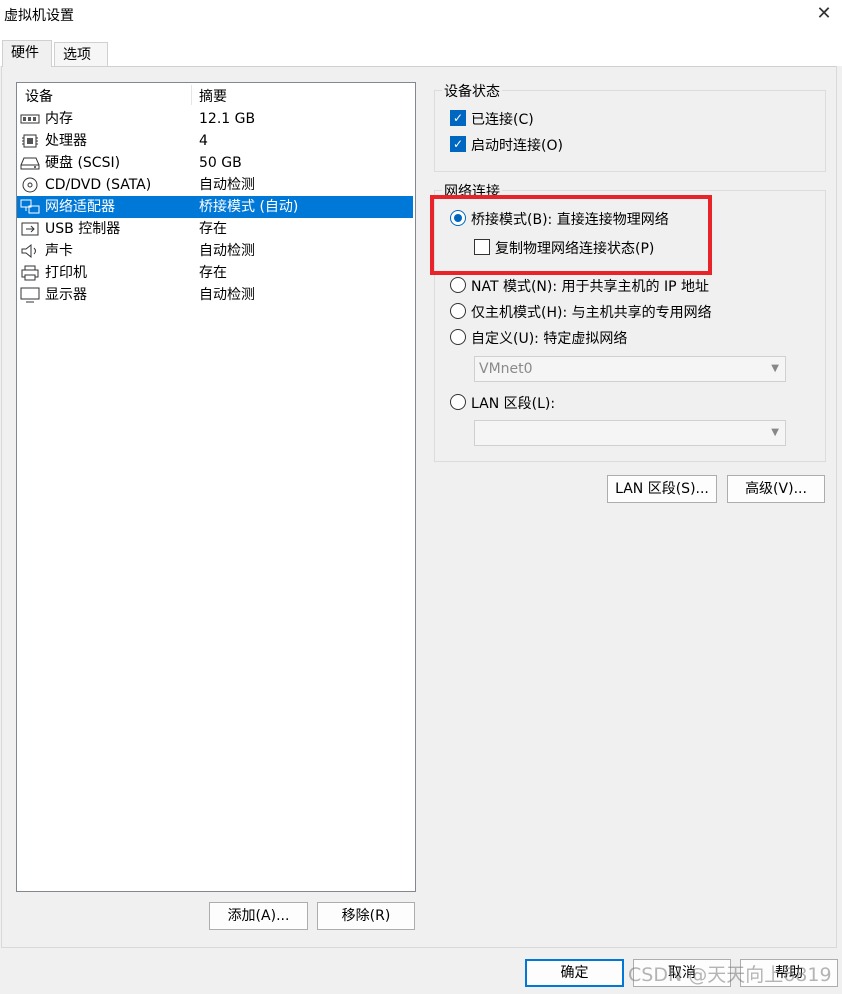 This screenshot has width=842, height=994. What do you see at coordinates (80, 207) in the screenshot?
I see `device-name: 网络适配器` at bounding box center [80, 207].